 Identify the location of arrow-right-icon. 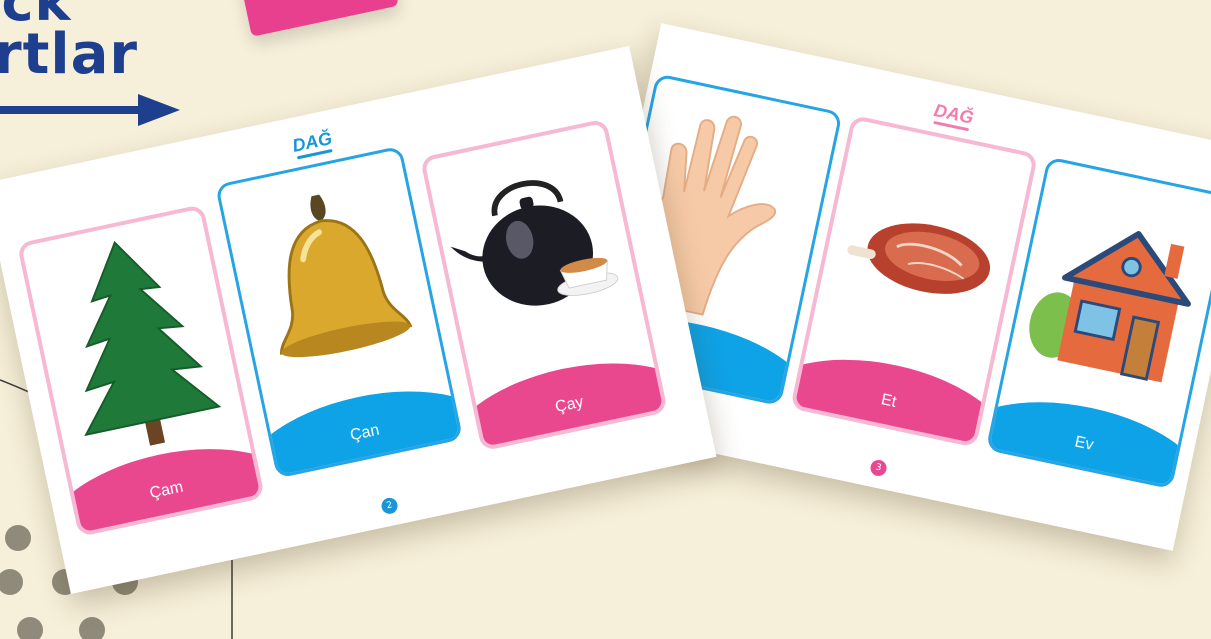
(90, 110).